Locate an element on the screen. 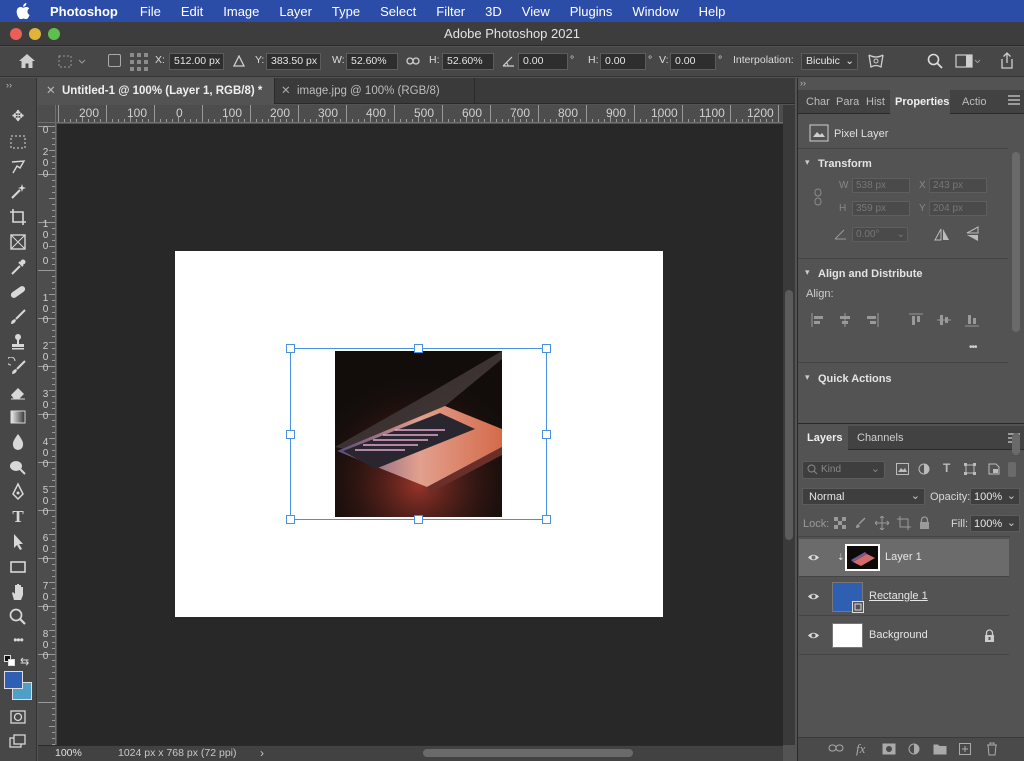  eyedropper-tool-icon is located at coordinates (18, 267).